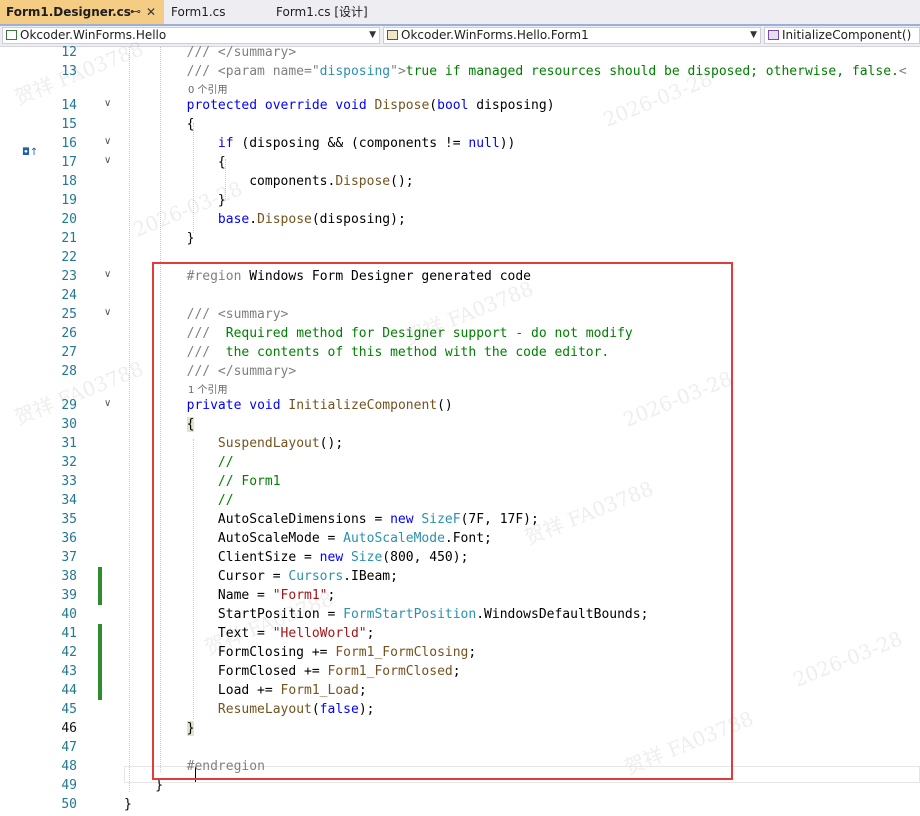 Image resolution: width=920 pixels, height=816 pixels. Describe the element at coordinates (69, 333) in the screenshot. I see `line-number: 26` at that location.